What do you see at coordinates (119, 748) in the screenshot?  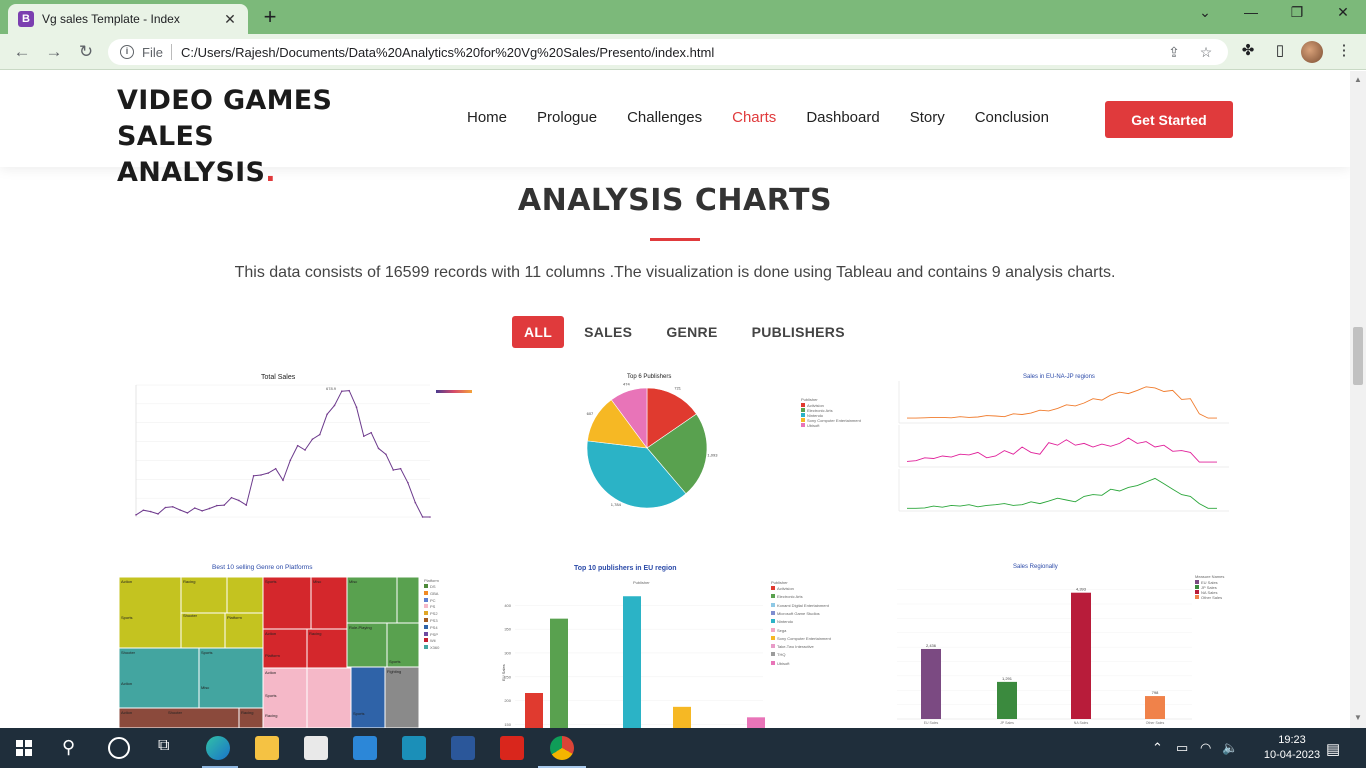 I see `cortana-icon` at bounding box center [119, 748].